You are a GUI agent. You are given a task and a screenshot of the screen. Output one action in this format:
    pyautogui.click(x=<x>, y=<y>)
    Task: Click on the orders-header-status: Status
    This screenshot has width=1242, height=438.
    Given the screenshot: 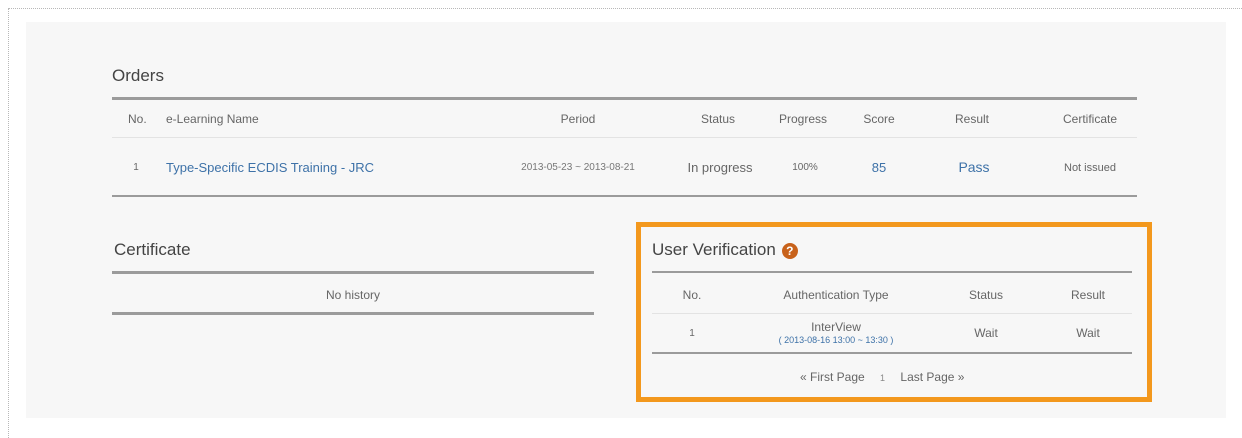 What is the action you would take?
    pyautogui.click(x=718, y=119)
    